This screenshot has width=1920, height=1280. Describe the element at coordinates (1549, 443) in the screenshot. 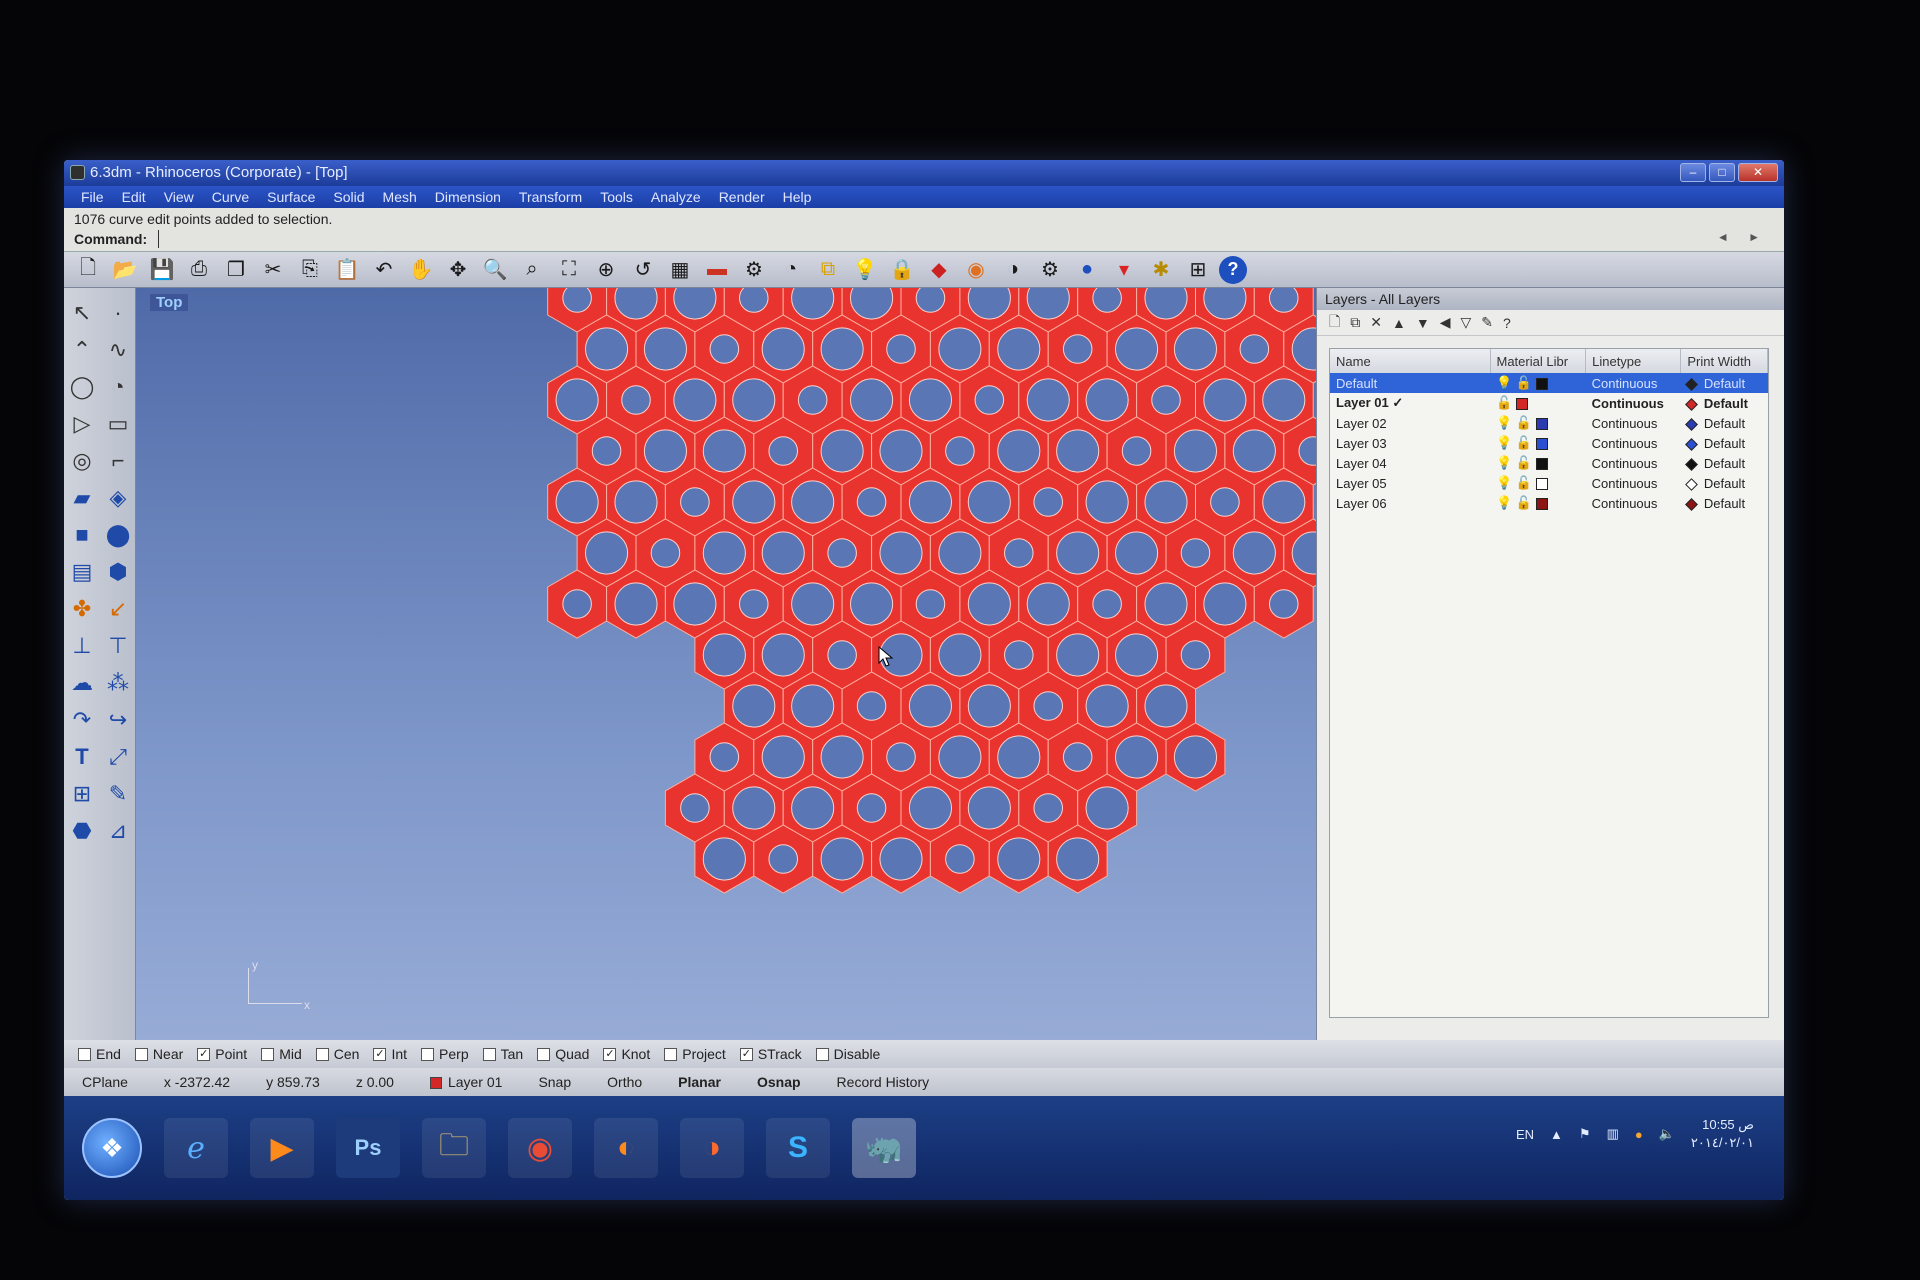

I see `layer-row: Layer 03 💡 🔓 Continuous Default` at that location.